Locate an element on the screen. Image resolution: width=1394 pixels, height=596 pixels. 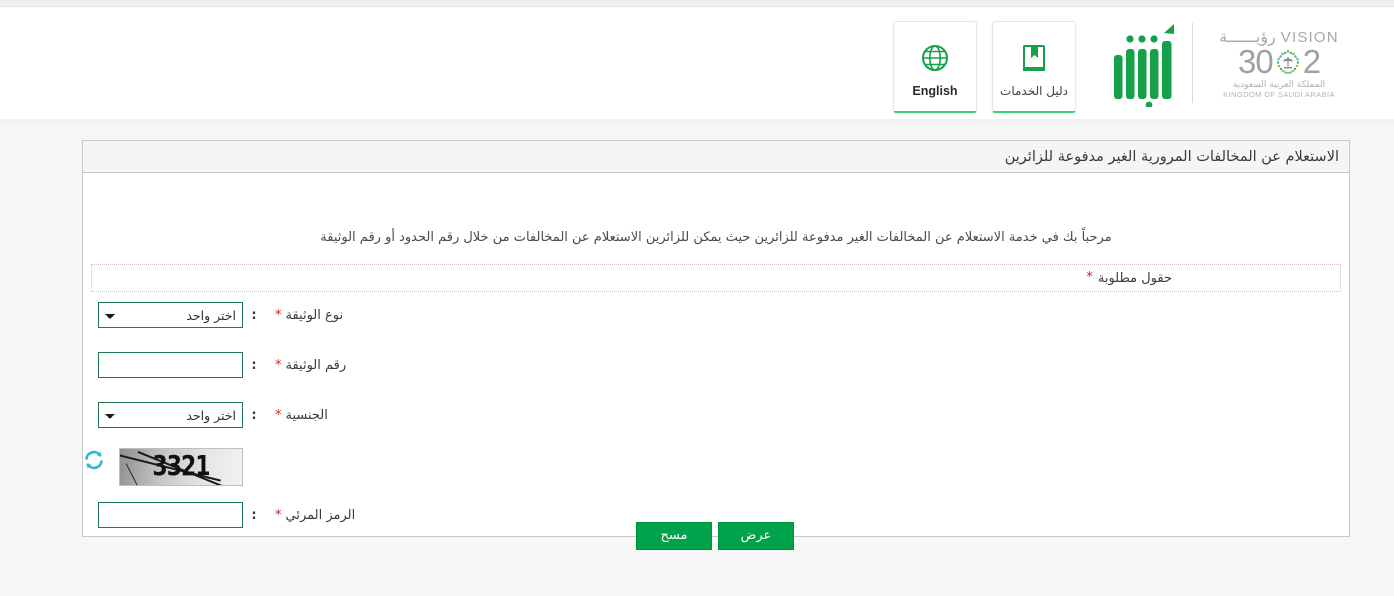
header-action-cards: English دليل الخدمات is located at coordinates (989, 68).